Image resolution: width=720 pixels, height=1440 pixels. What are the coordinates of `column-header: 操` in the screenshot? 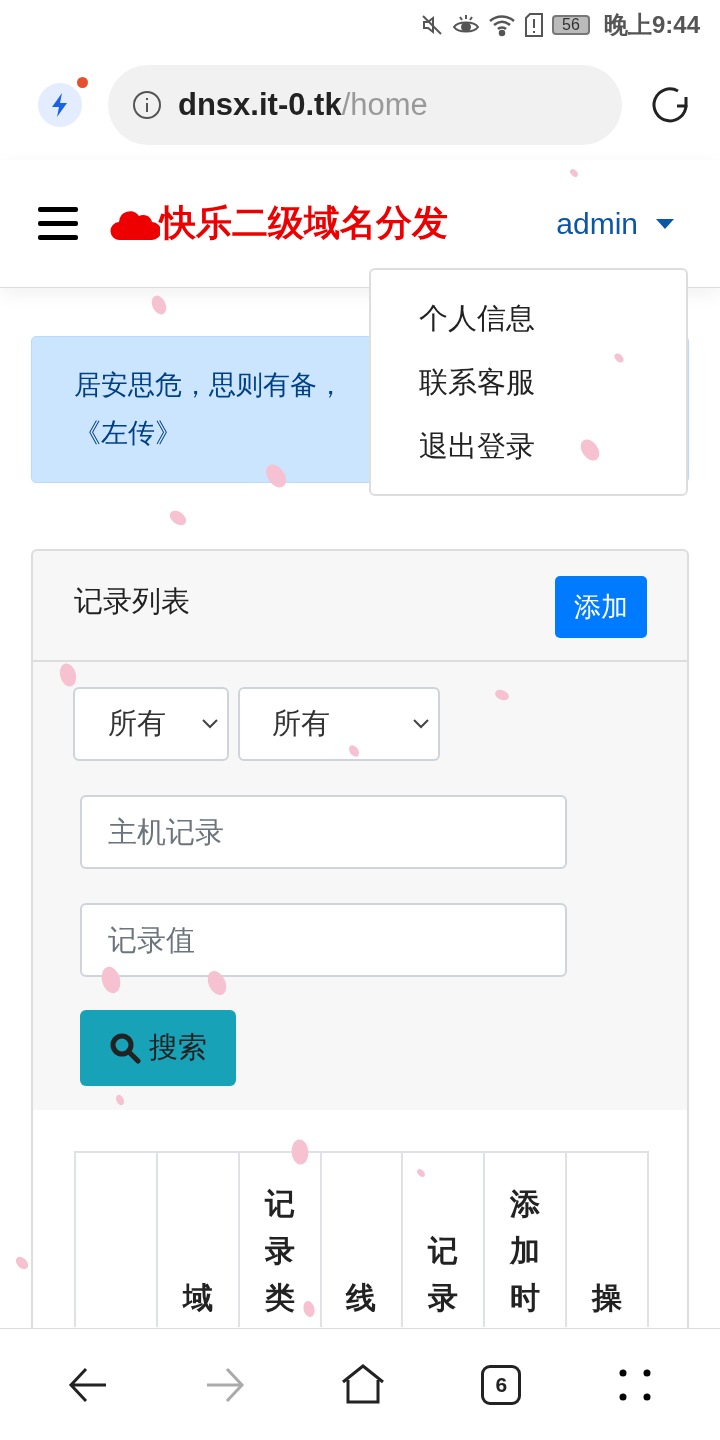 It's located at (607, 1298).